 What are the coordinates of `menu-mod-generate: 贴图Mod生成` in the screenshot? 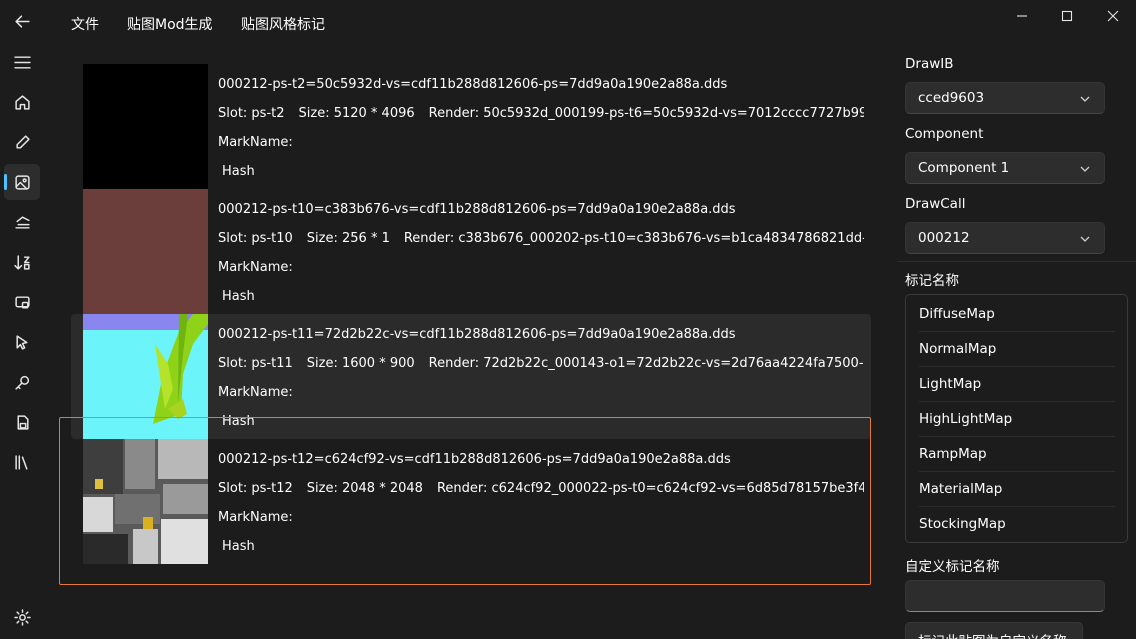 It's located at (170, 25).